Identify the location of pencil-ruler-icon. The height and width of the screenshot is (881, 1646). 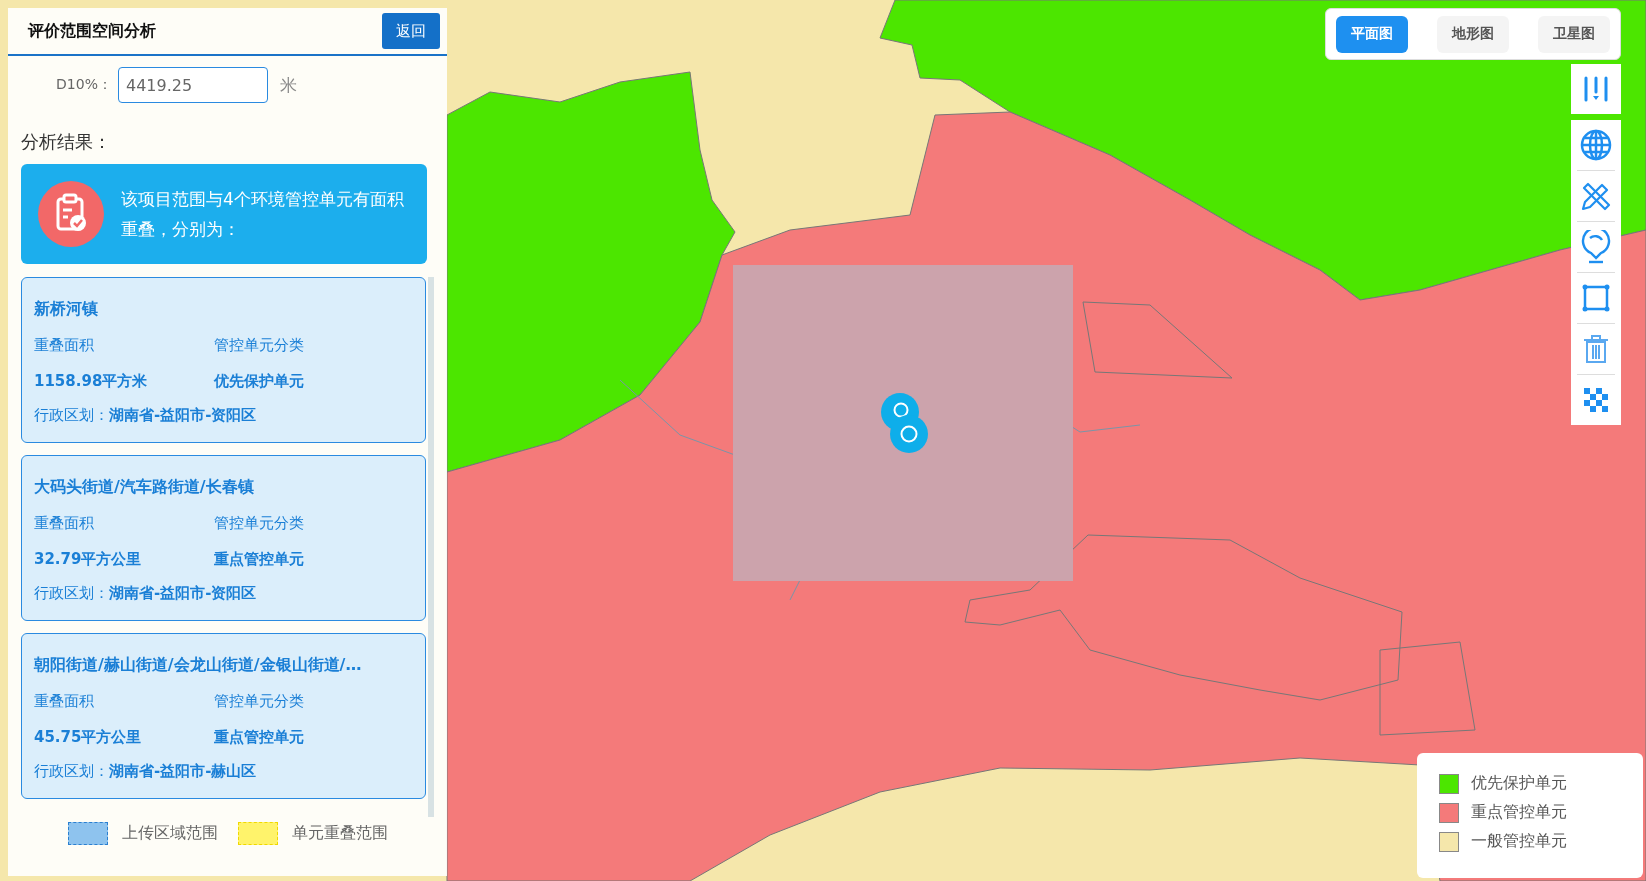
(1596, 196).